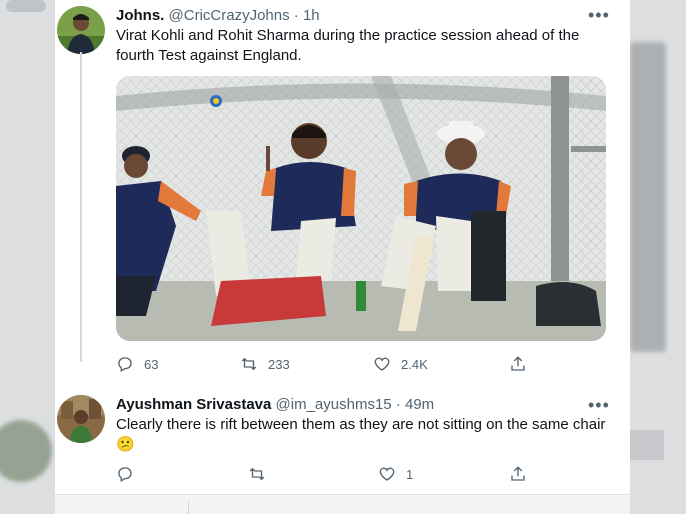 Image resolution: width=686 pixels, height=514 pixels. What do you see at coordinates (30, 257) in the screenshot?
I see `background-left` at bounding box center [30, 257].